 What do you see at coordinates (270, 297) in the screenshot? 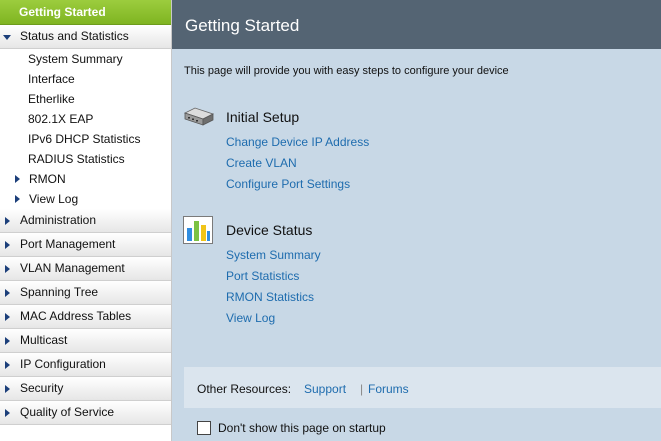
I see `rmon-statistics-link: RMON Statistics` at bounding box center [270, 297].